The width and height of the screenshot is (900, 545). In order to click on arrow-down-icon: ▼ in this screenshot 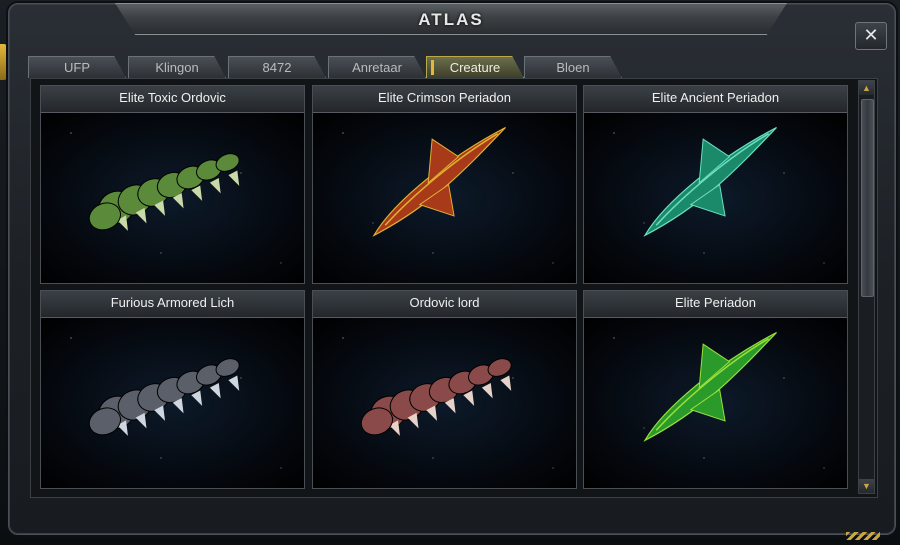, I will do `click(866, 486)`.